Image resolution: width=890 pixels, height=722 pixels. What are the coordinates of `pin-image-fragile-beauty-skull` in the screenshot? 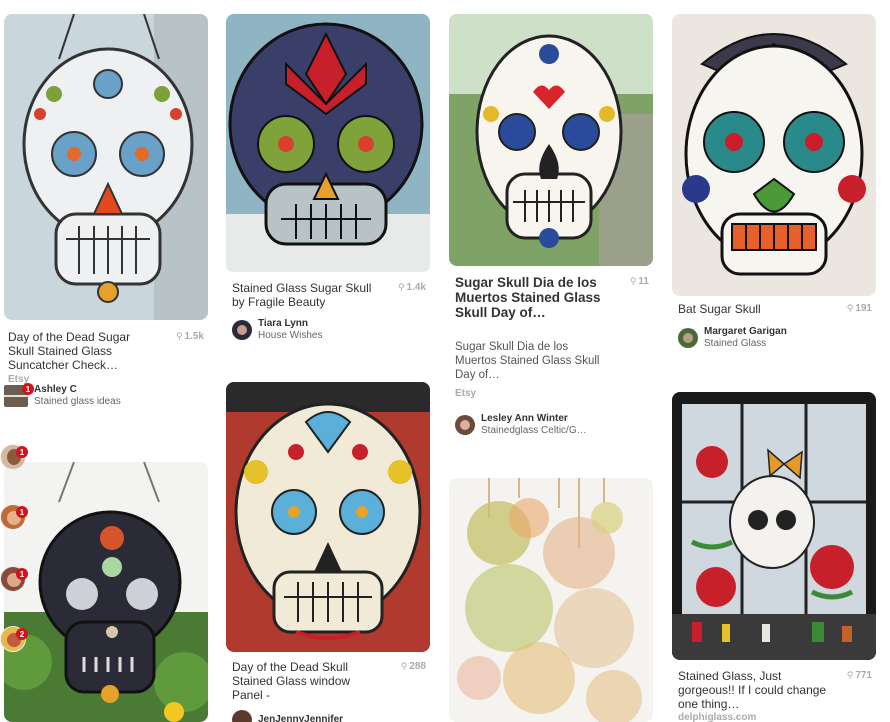 It's located at (328, 143).